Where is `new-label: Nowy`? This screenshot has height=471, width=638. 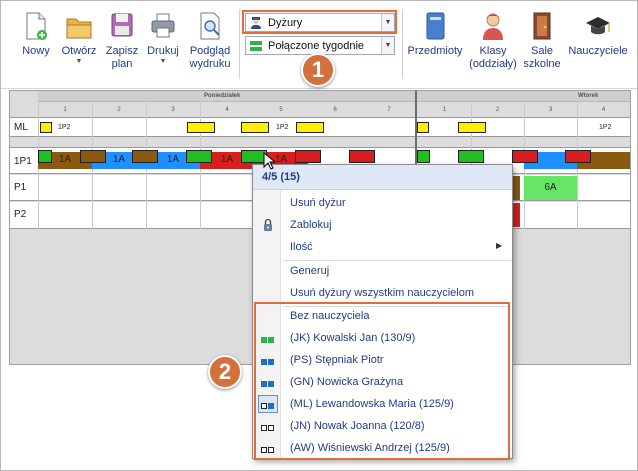
new-label: Nowy is located at coordinates (36, 51).